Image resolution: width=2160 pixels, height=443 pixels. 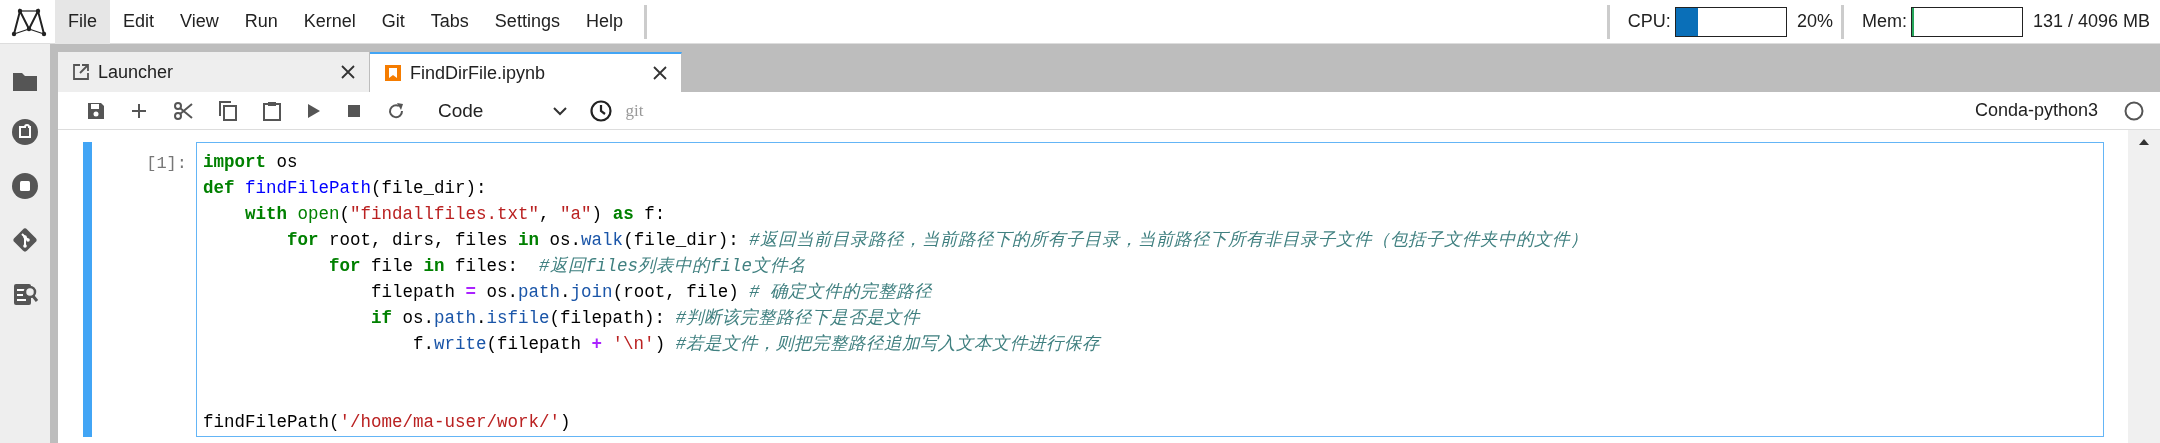 I want to click on menu-item: Kernel, so click(x=329, y=22).